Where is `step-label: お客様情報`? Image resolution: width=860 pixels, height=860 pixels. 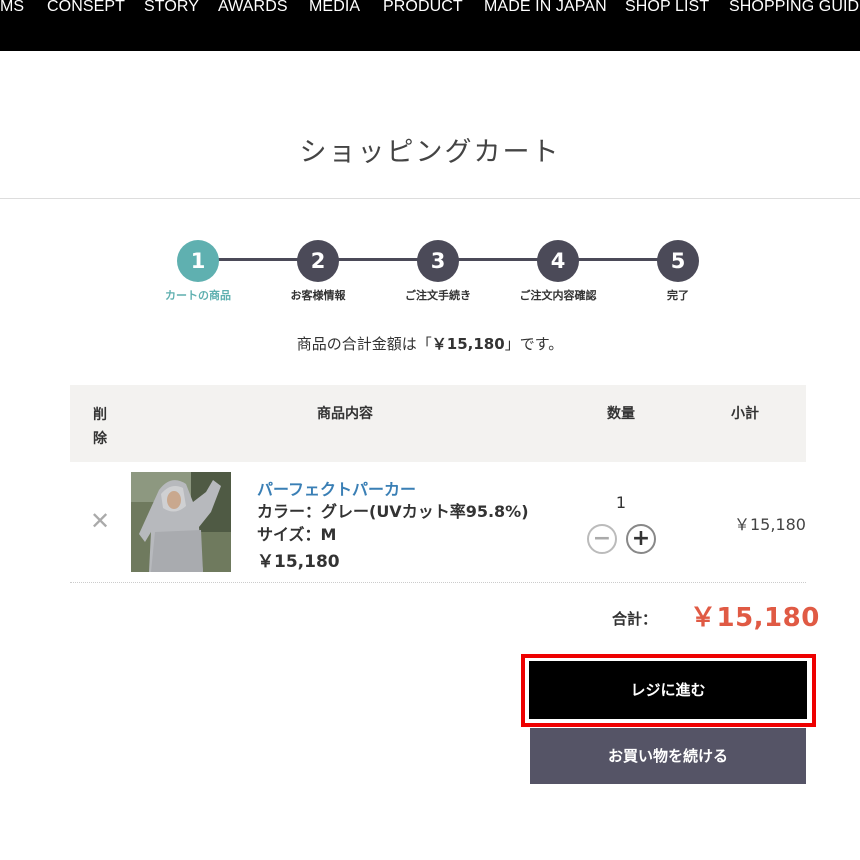
step-label: お客様情報 is located at coordinates (318, 295).